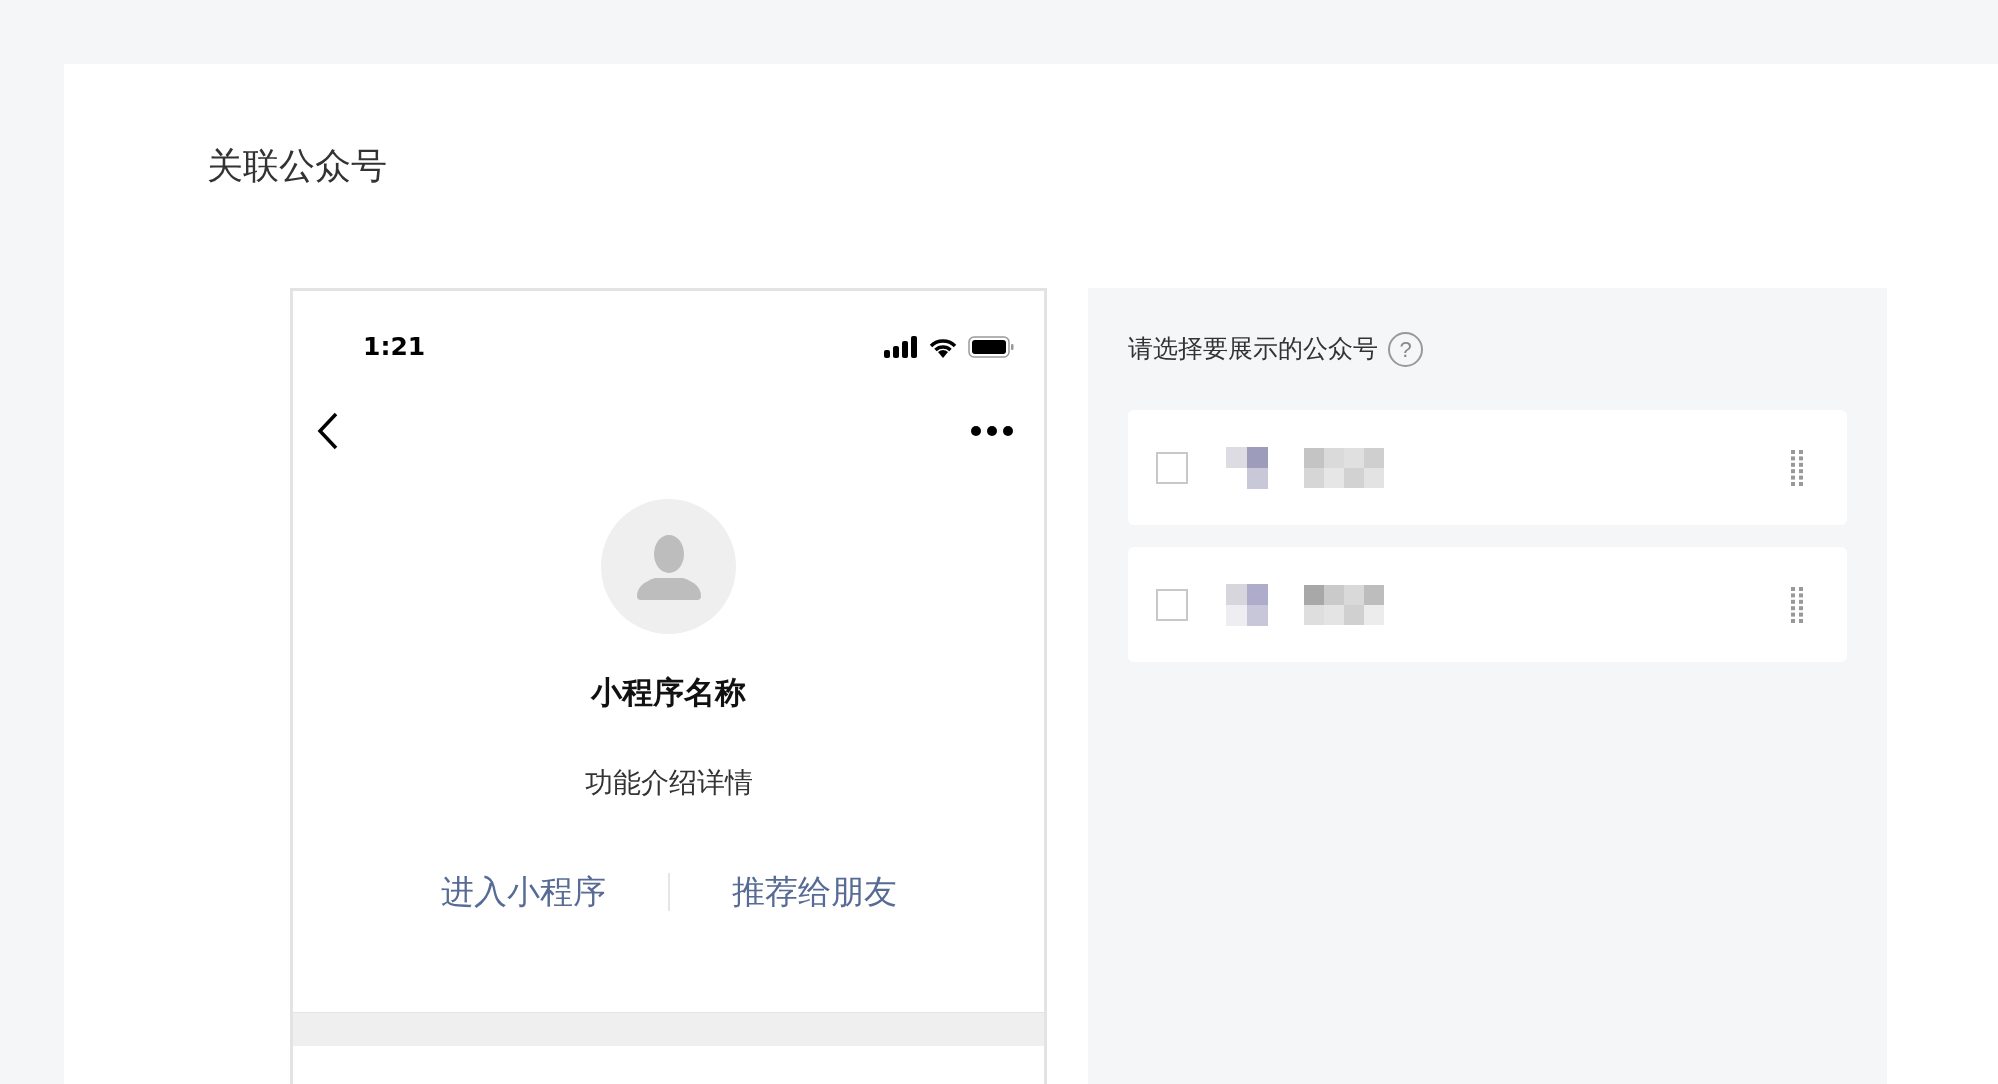  Describe the element at coordinates (901, 347) in the screenshot. I see `signal-icon` at that location.